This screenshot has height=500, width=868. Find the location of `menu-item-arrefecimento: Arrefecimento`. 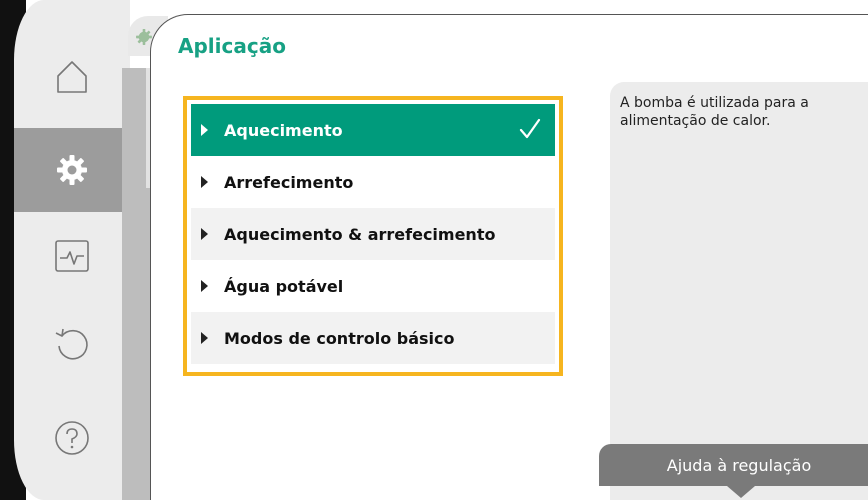

menu-item-arrefecimento: Arrefecimento is located at coordinates (373, 182).